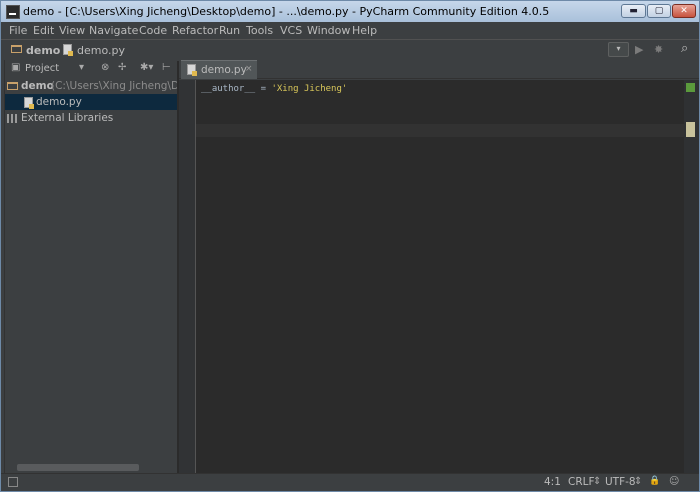  I want to click on lock-icon: 🔒, so click(654, 481).